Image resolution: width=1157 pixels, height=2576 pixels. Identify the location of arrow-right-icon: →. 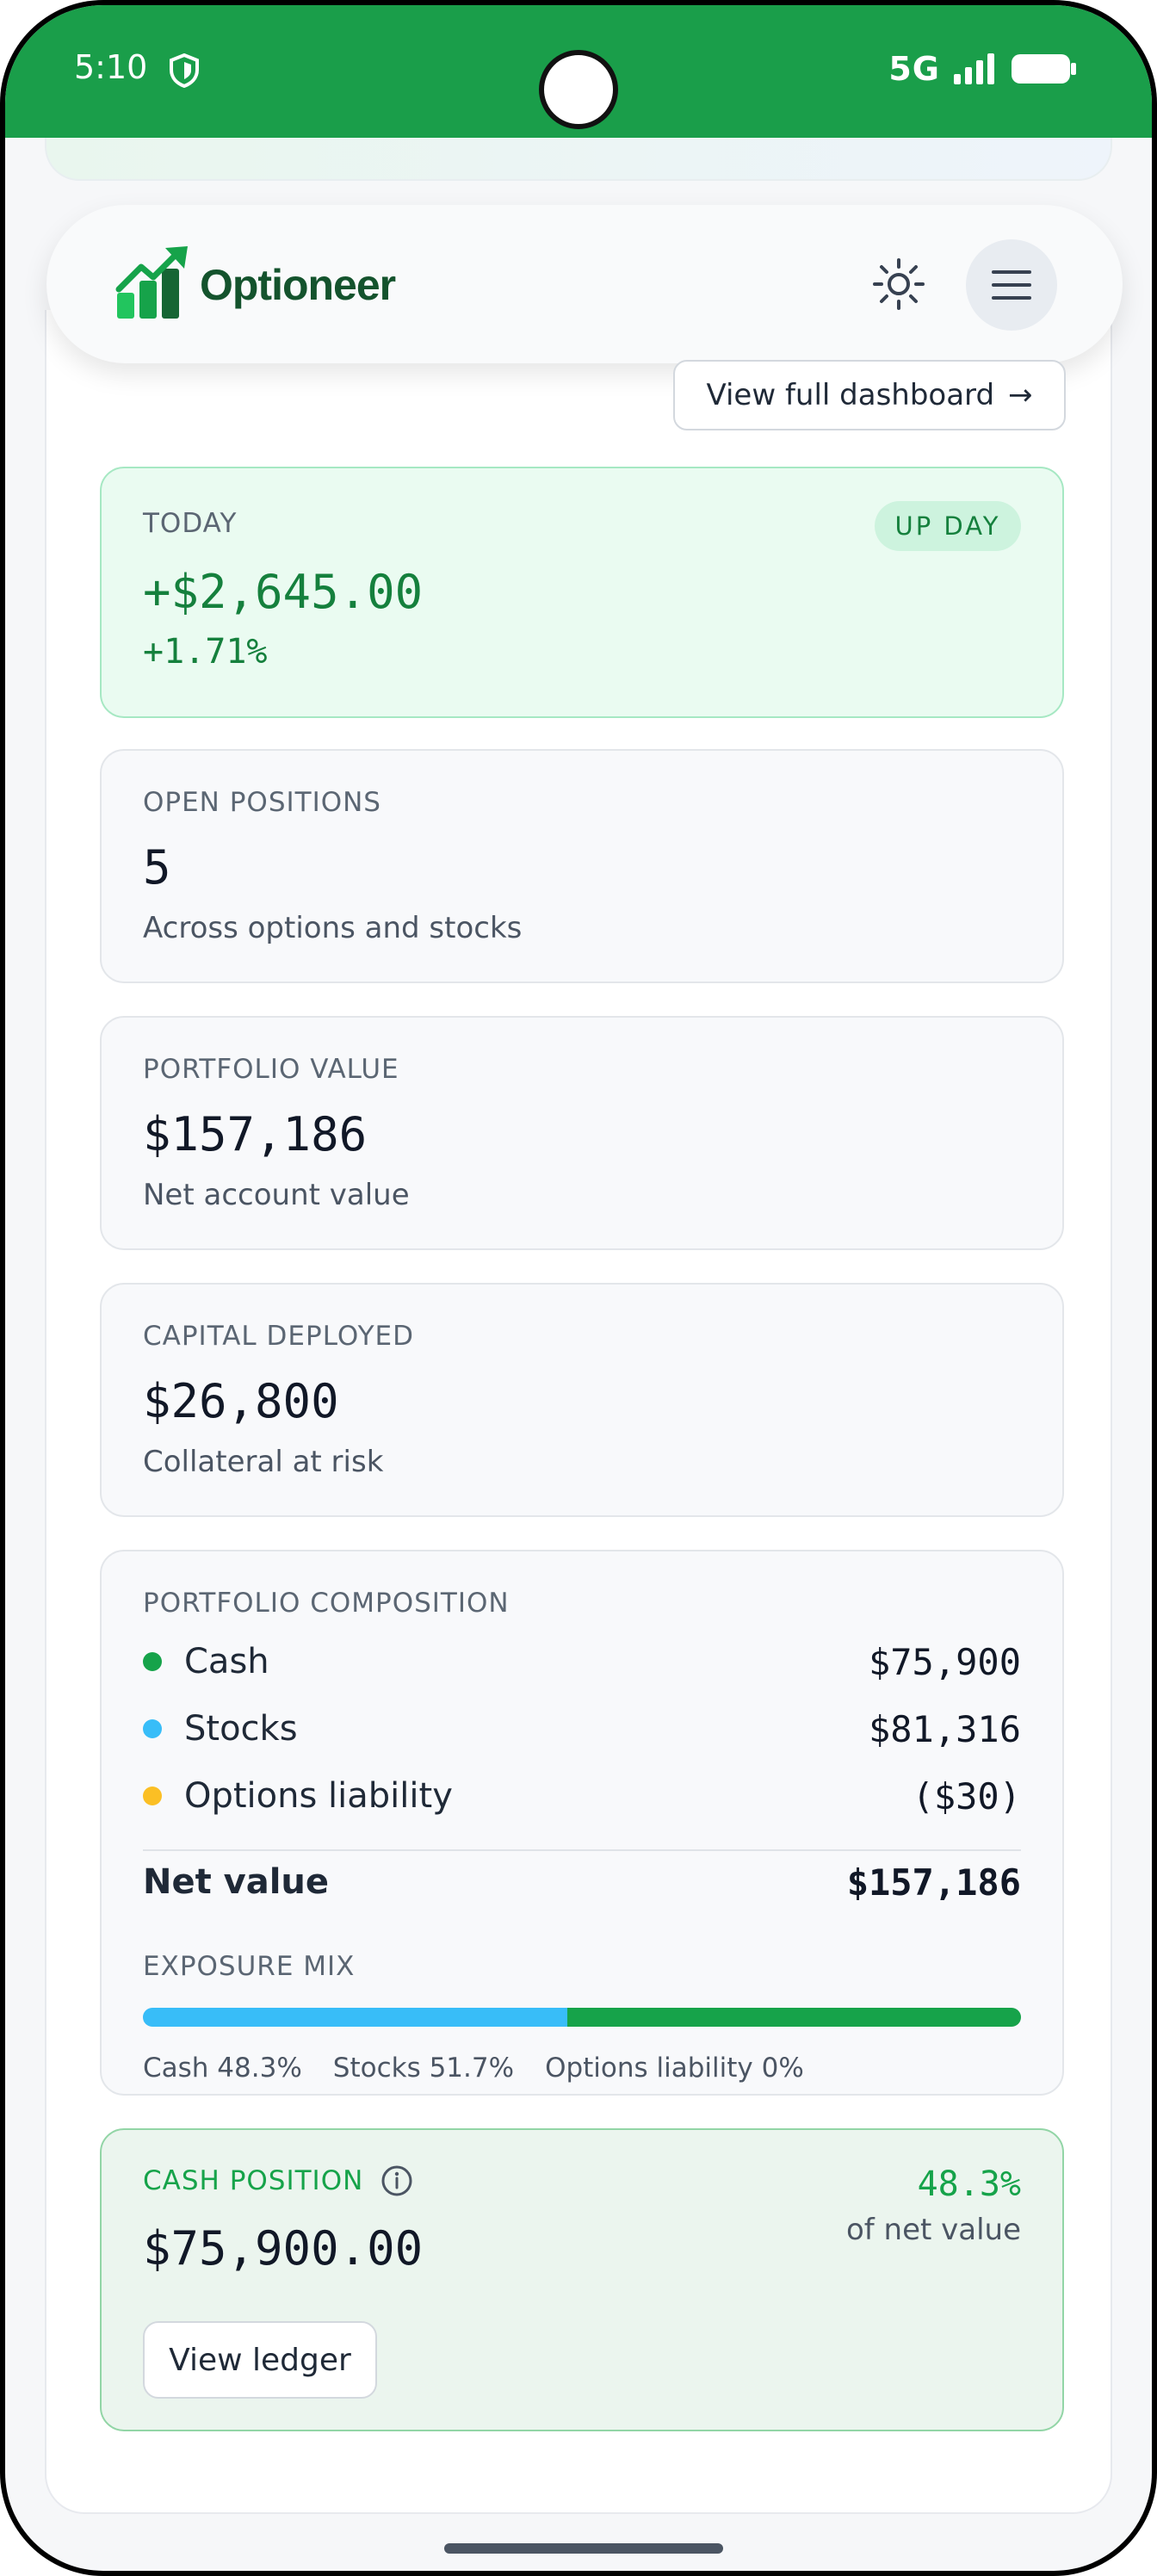
(1021, 395).